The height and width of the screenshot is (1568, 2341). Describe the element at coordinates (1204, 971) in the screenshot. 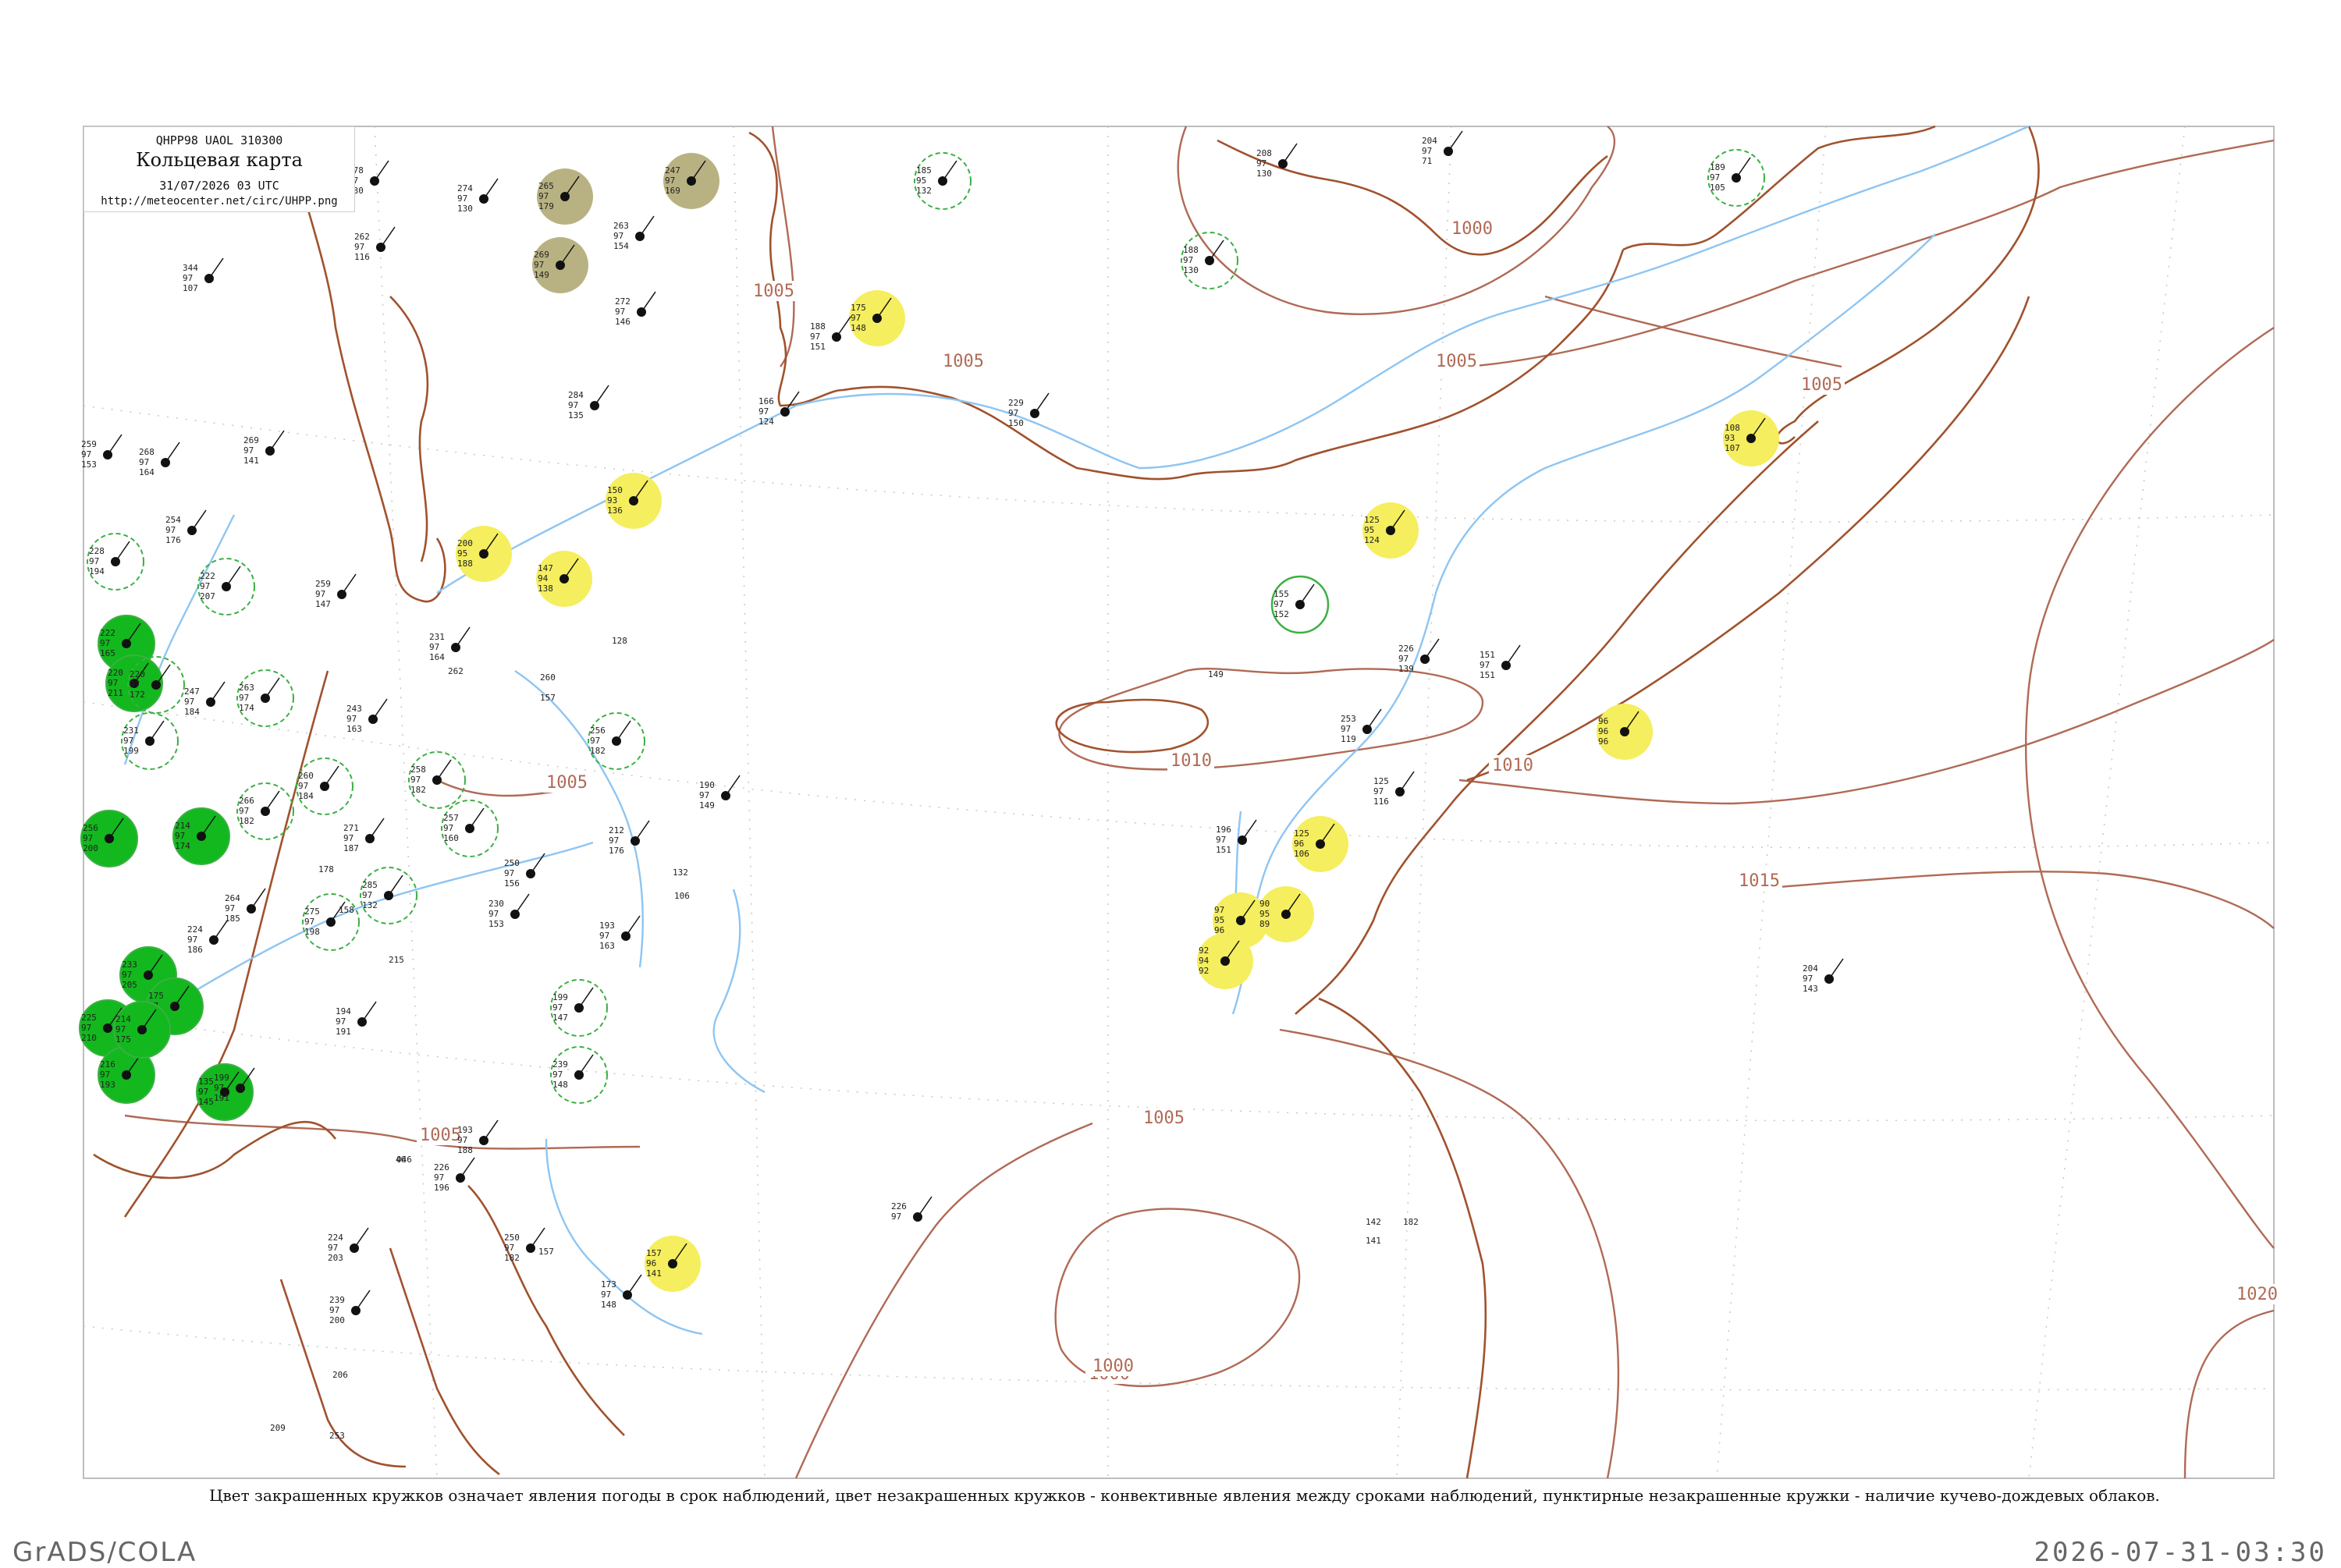

I see `station-value: 92` at that location.